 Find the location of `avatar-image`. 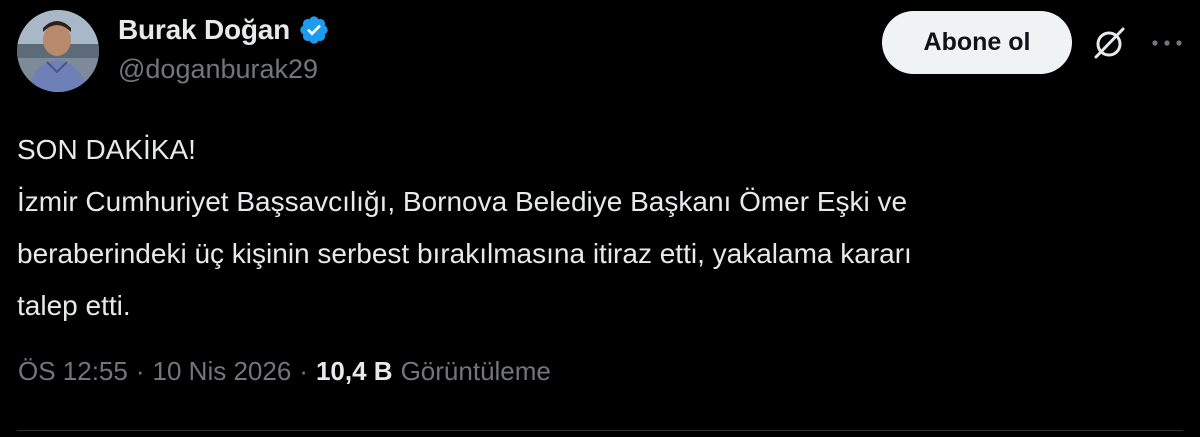

avatar-image is located at coordinates (58, 51).